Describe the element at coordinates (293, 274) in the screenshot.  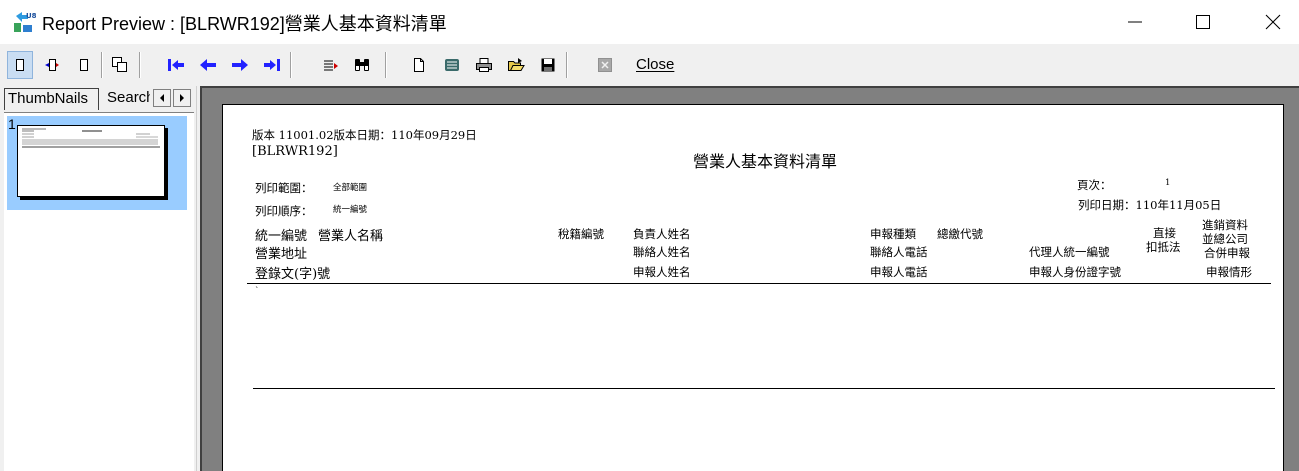
I see `col-registration-no: 登錄文(字)號` at that location.